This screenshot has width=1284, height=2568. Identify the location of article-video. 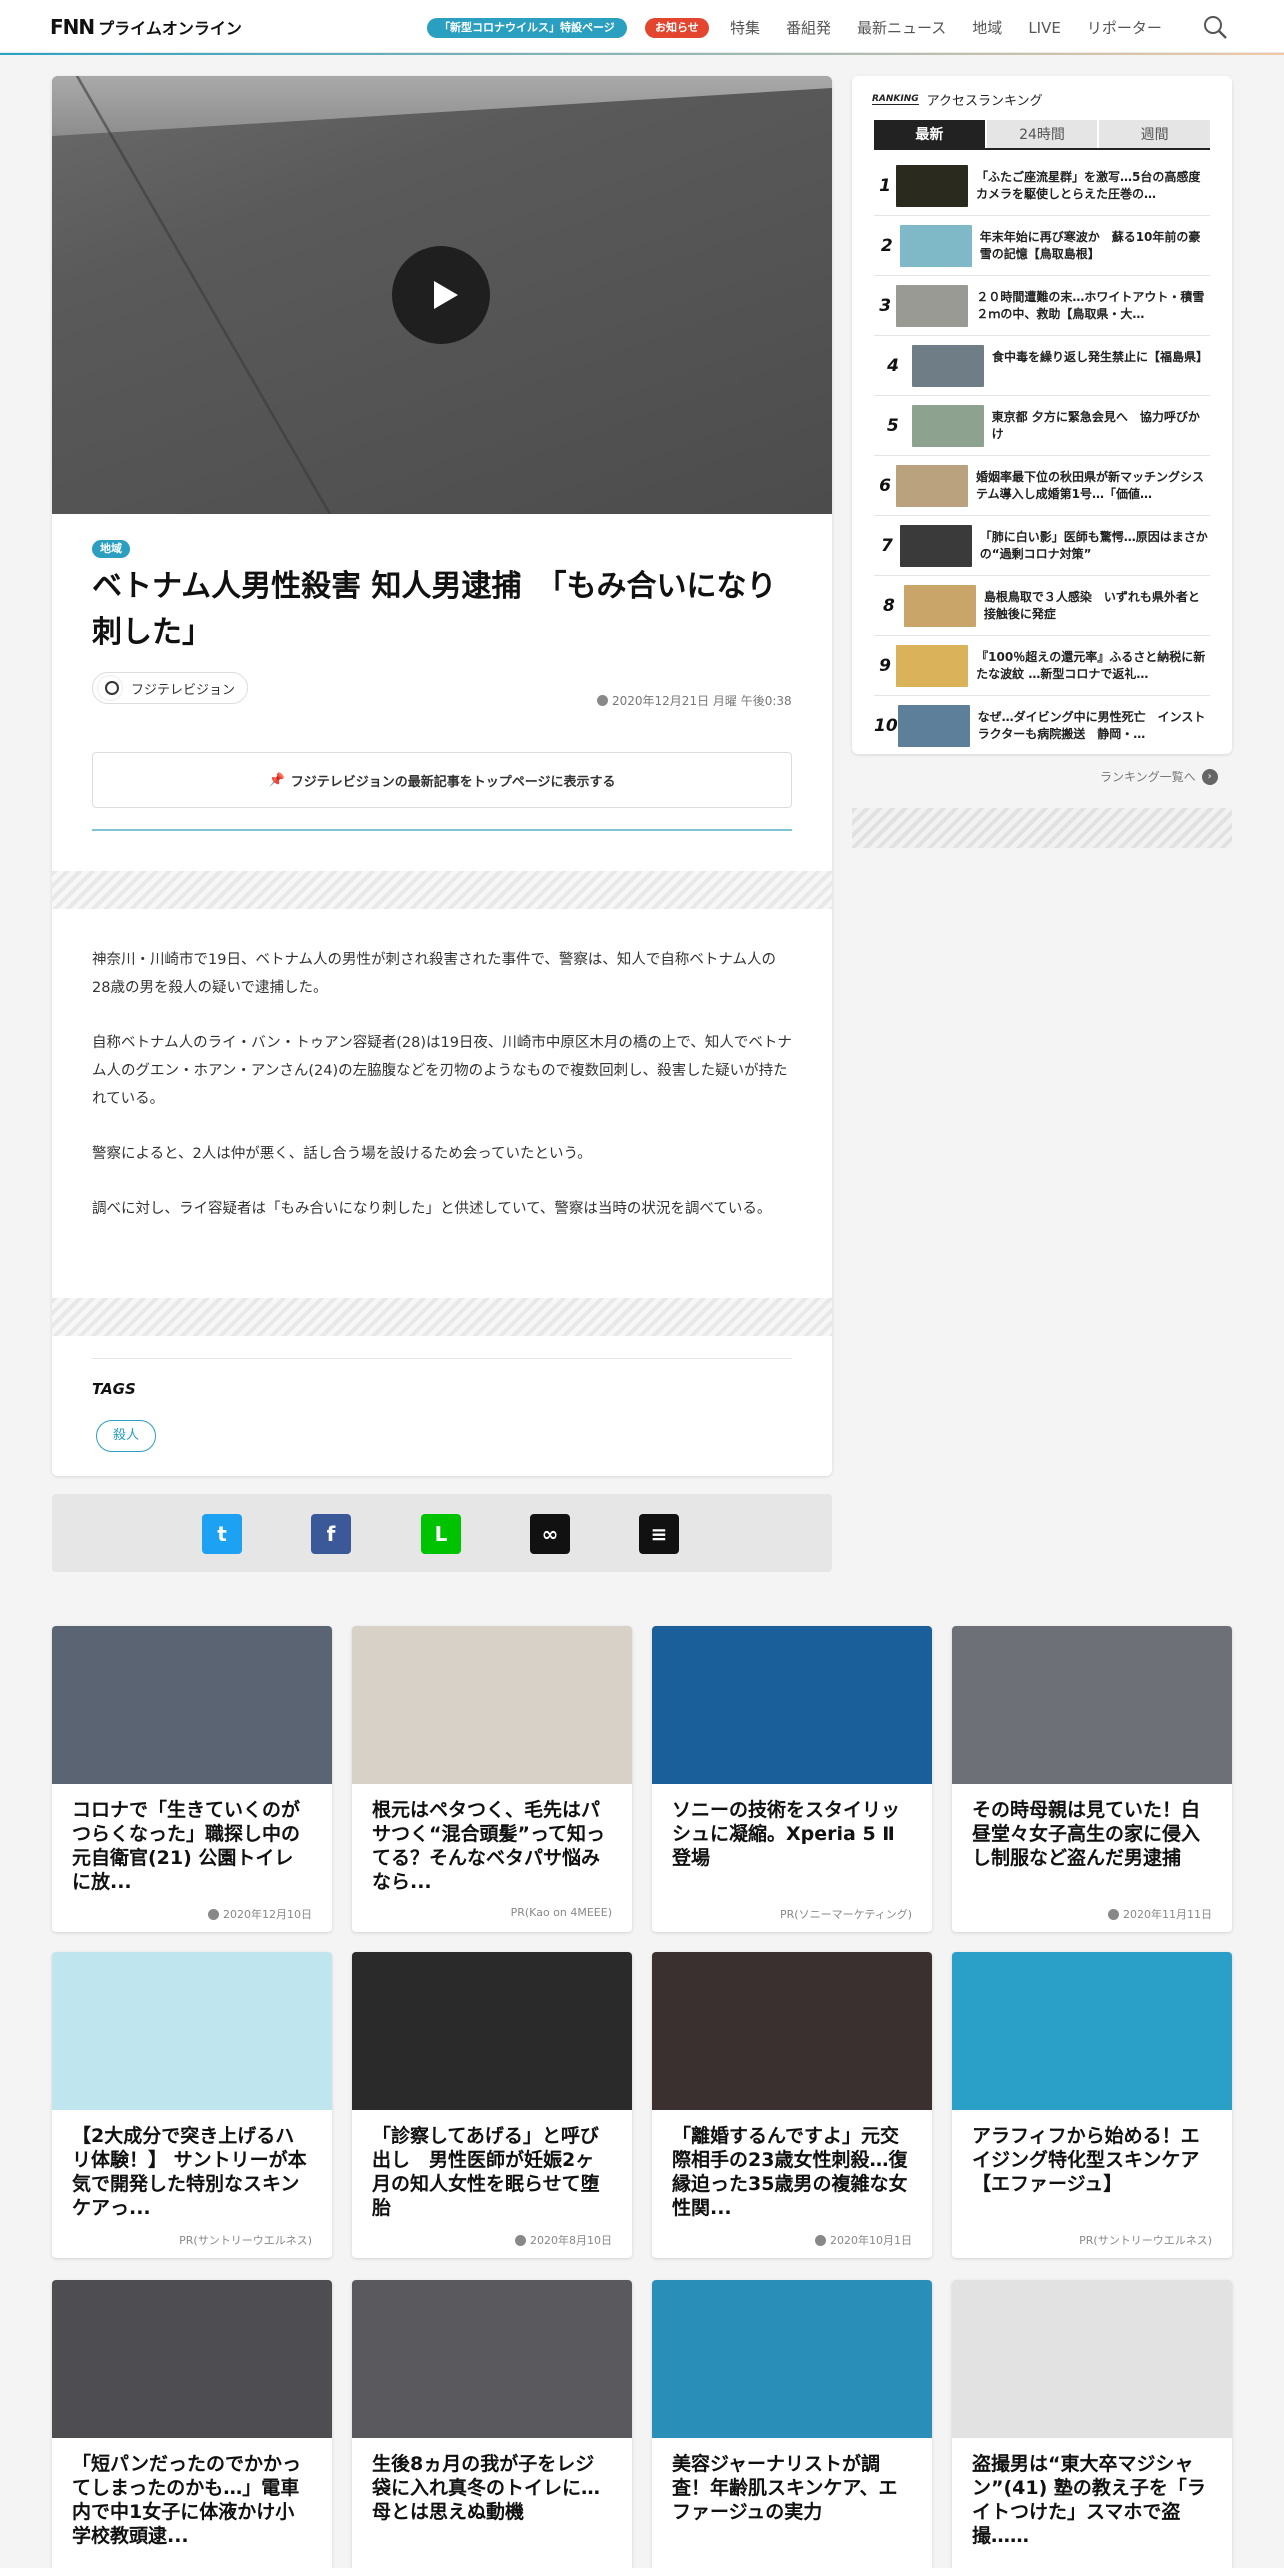
(442, 295).